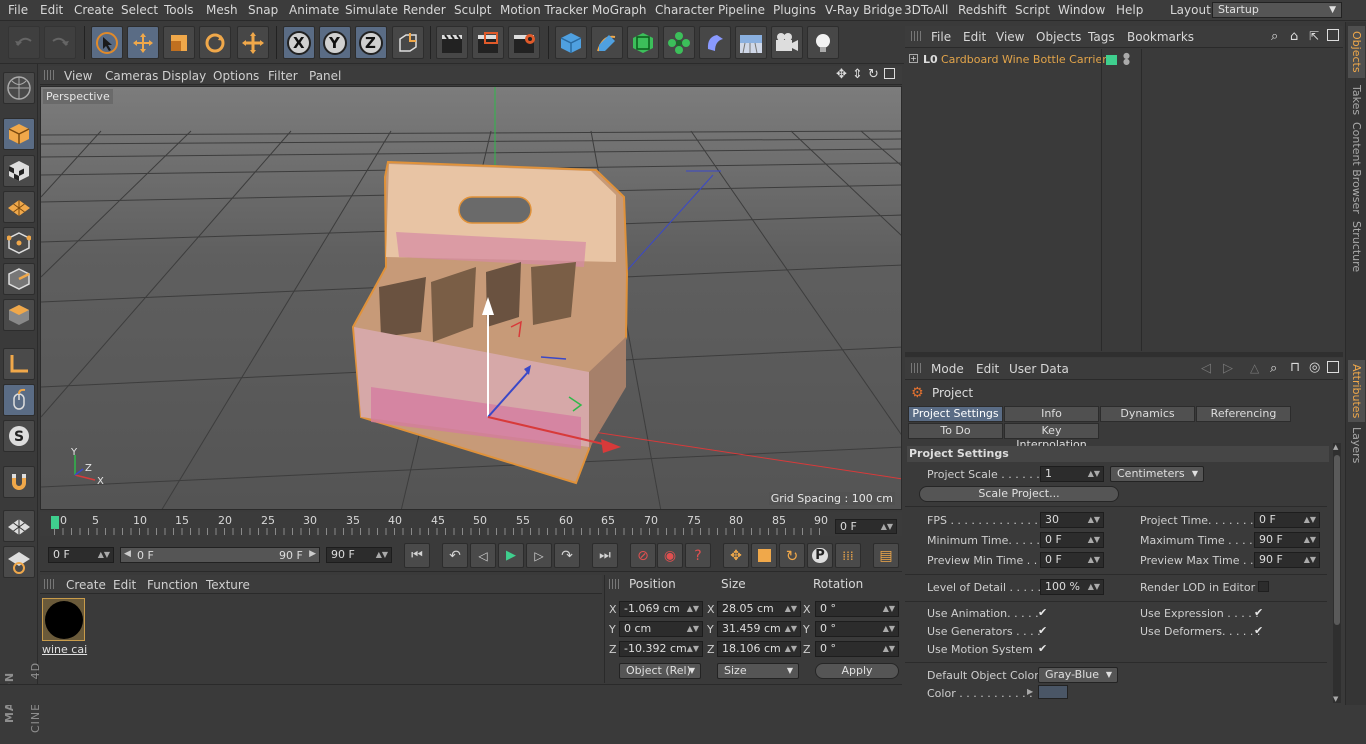  I want to click on preview-range-slider: ◀ 0 F 90 F ▶, so click(220, 555).